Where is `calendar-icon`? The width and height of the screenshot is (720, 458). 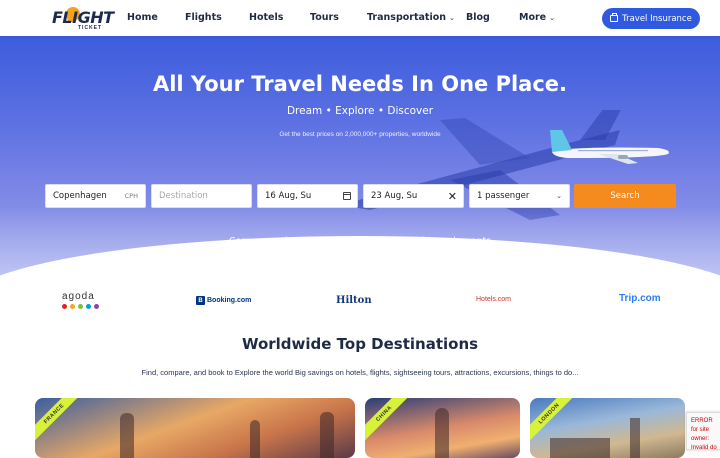 calendar-icon is located at coordinates (347, 196).